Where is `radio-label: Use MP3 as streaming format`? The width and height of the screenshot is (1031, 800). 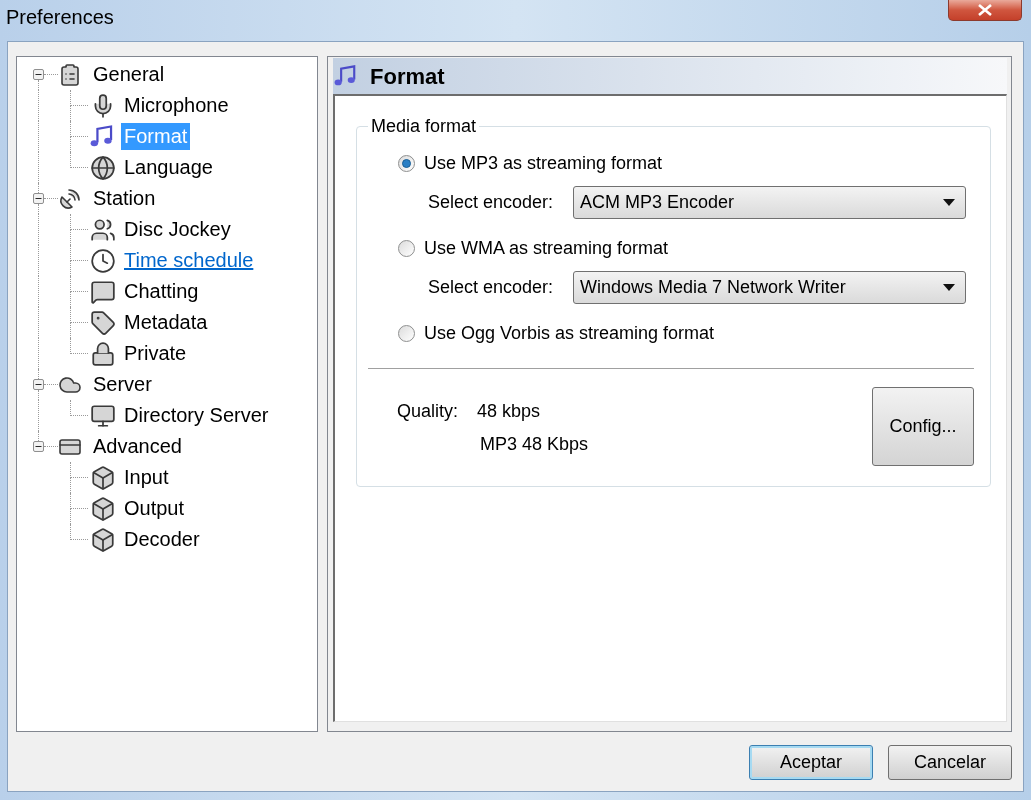
radio-label: Use MP3 as streaming format is located at coordinates (543, 163).